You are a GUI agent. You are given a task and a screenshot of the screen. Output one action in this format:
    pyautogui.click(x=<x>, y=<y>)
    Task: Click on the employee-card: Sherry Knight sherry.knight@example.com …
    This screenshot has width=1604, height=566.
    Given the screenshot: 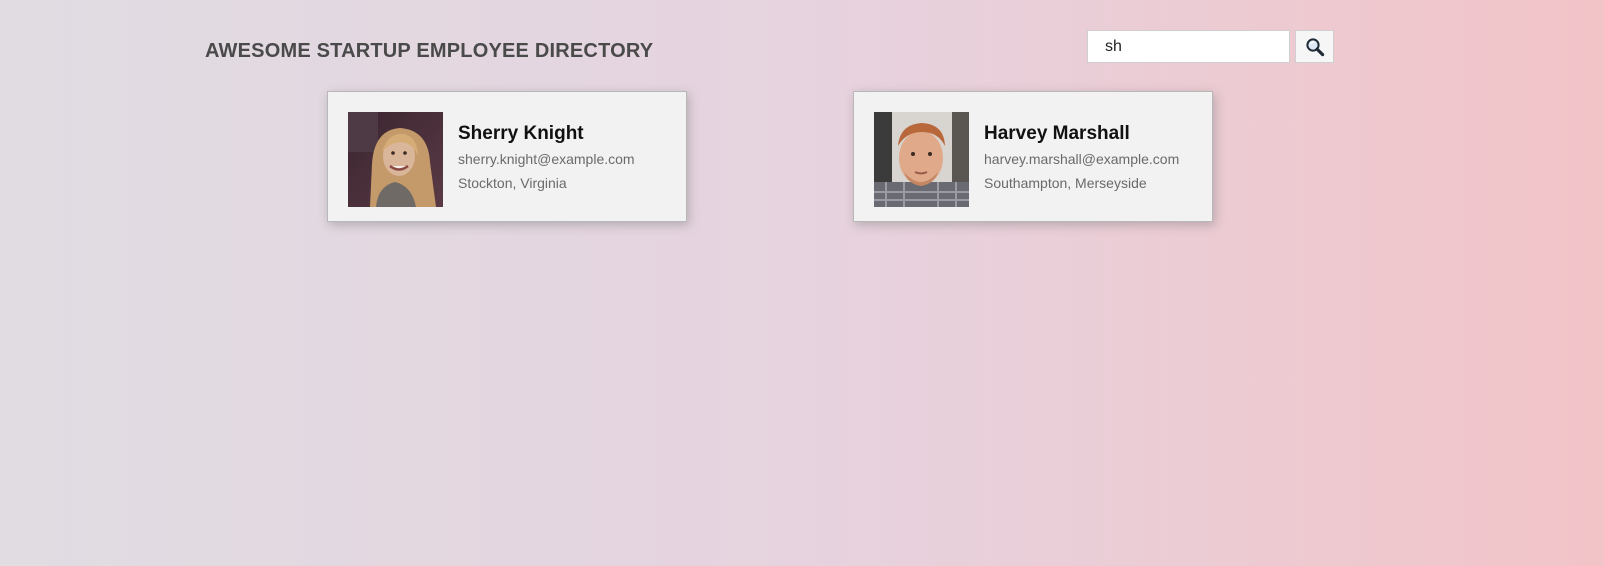 What is the action you would take?
    pyautogui.click(x=507, y=156)
    